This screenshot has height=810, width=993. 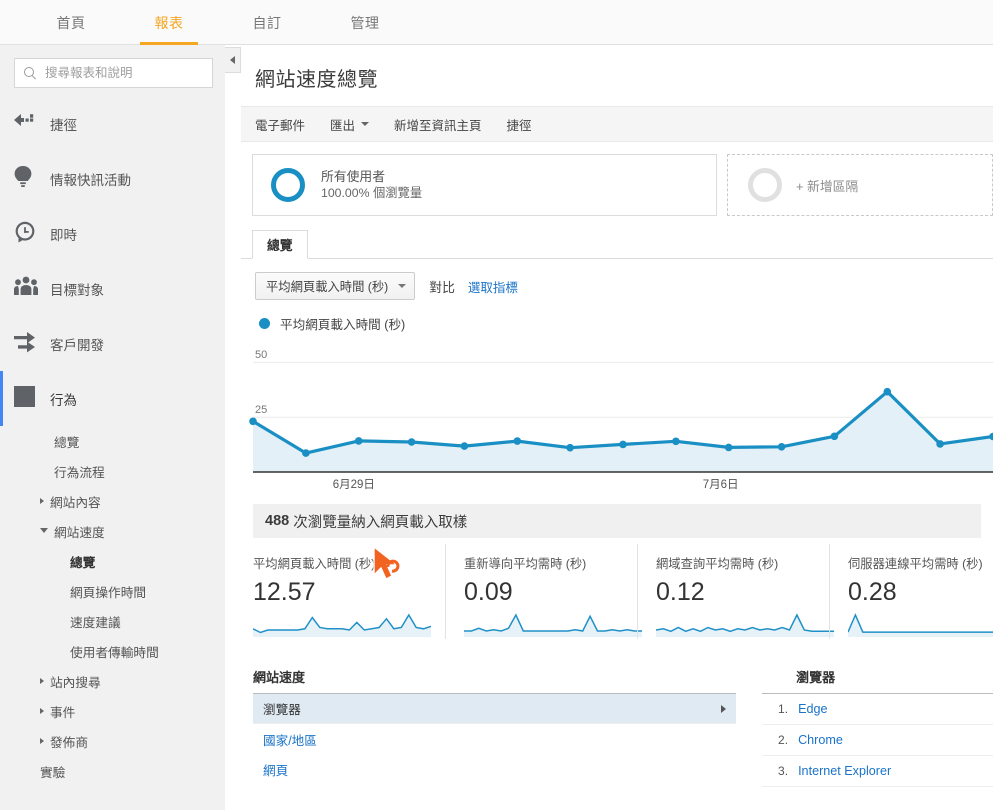 I want to click on sidebar-subitem-網站速度: 網站速度, so click(x=112, y=531).